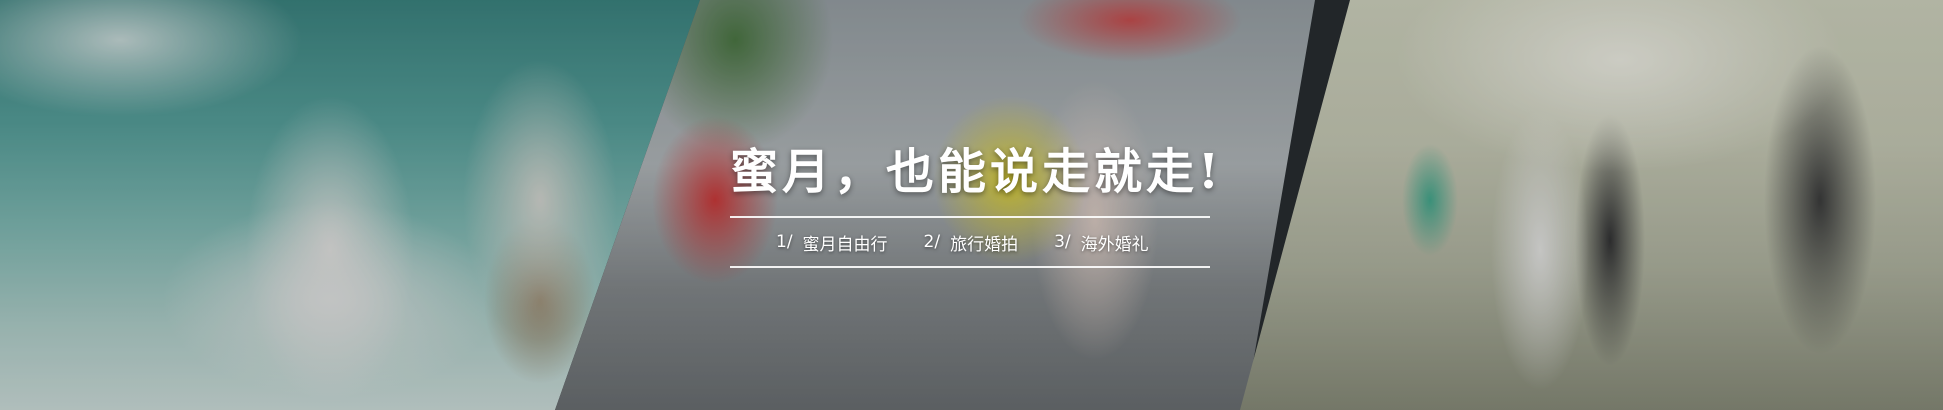 Image resolution: width=1943 pixels, height=410 pixels. I want to click on menu-item-number: 2/, so click(932, 242).